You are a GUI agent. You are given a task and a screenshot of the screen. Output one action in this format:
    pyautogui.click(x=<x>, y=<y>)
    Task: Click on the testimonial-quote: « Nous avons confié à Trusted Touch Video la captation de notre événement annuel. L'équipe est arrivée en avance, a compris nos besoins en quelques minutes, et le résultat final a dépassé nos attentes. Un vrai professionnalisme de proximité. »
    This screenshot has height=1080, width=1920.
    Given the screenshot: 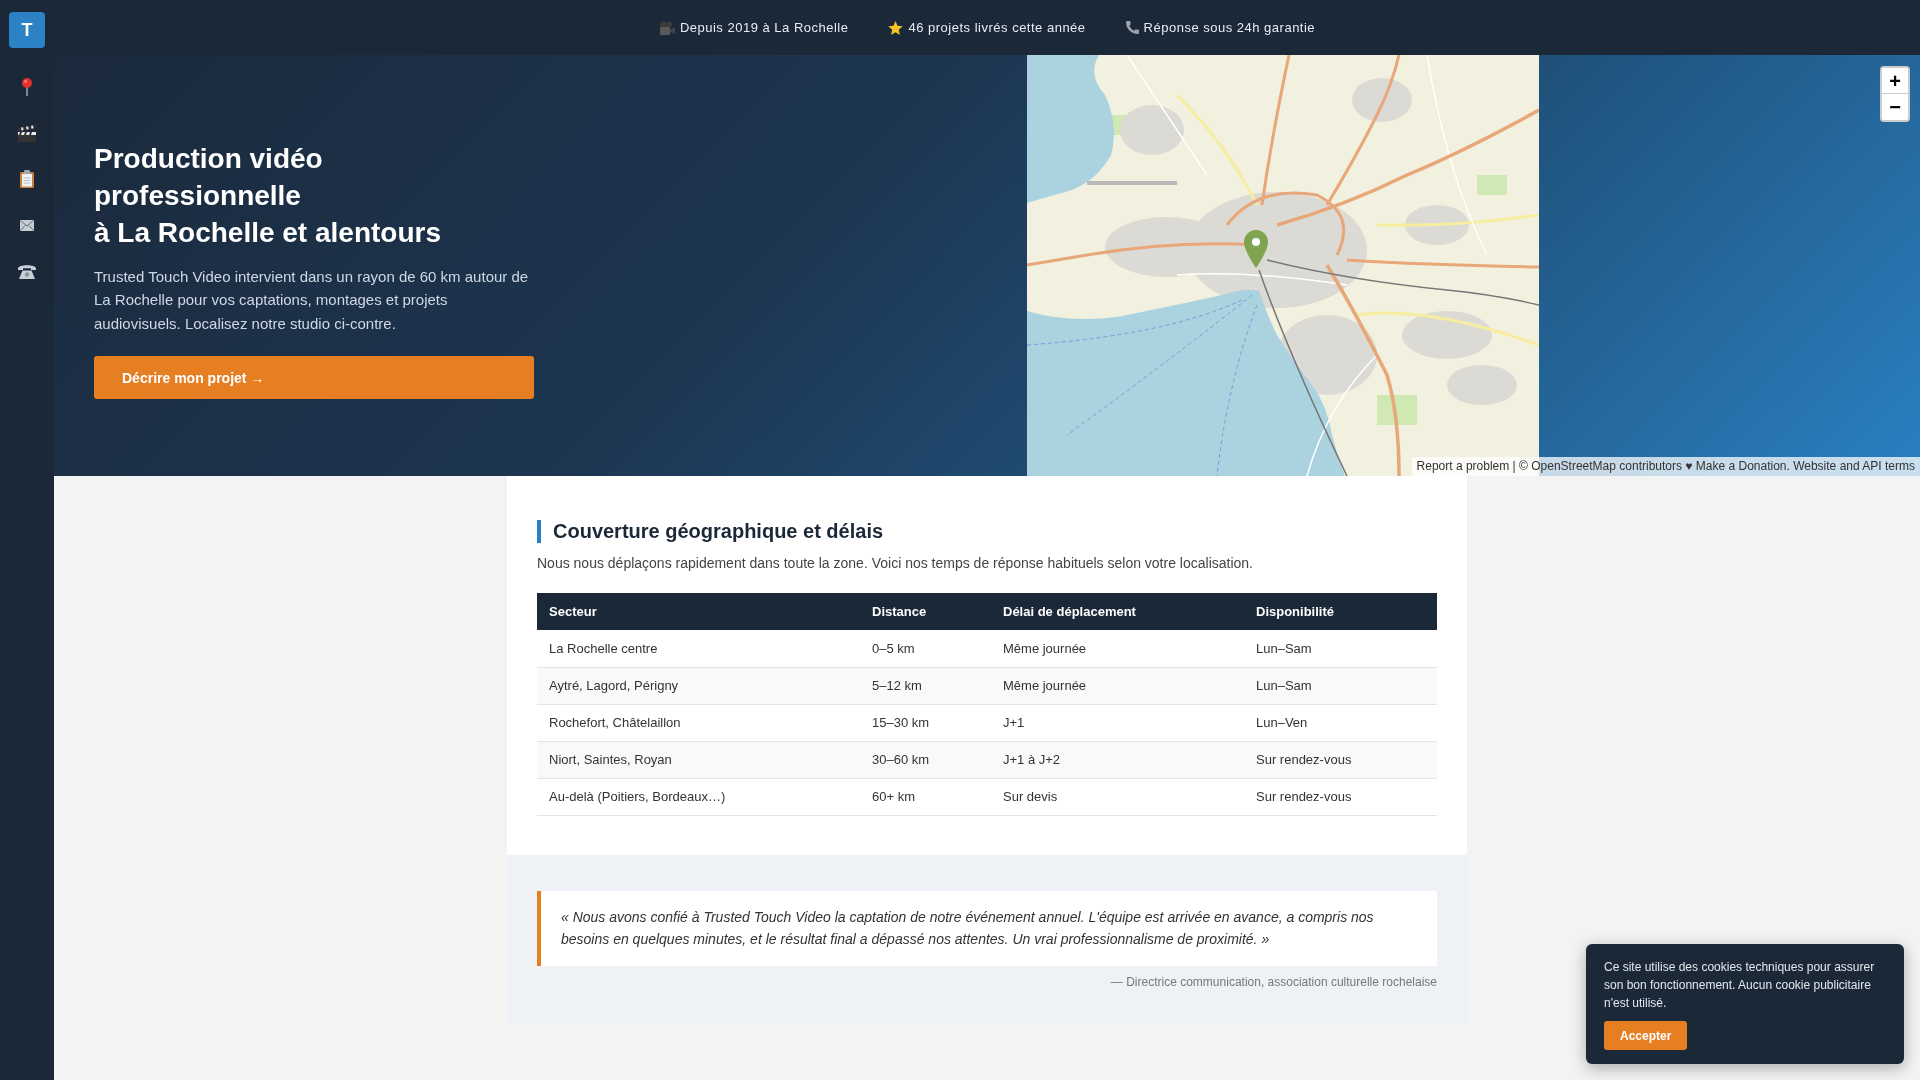 What is the action you would take?
    pyautogui.click(x=987, y=928)
    